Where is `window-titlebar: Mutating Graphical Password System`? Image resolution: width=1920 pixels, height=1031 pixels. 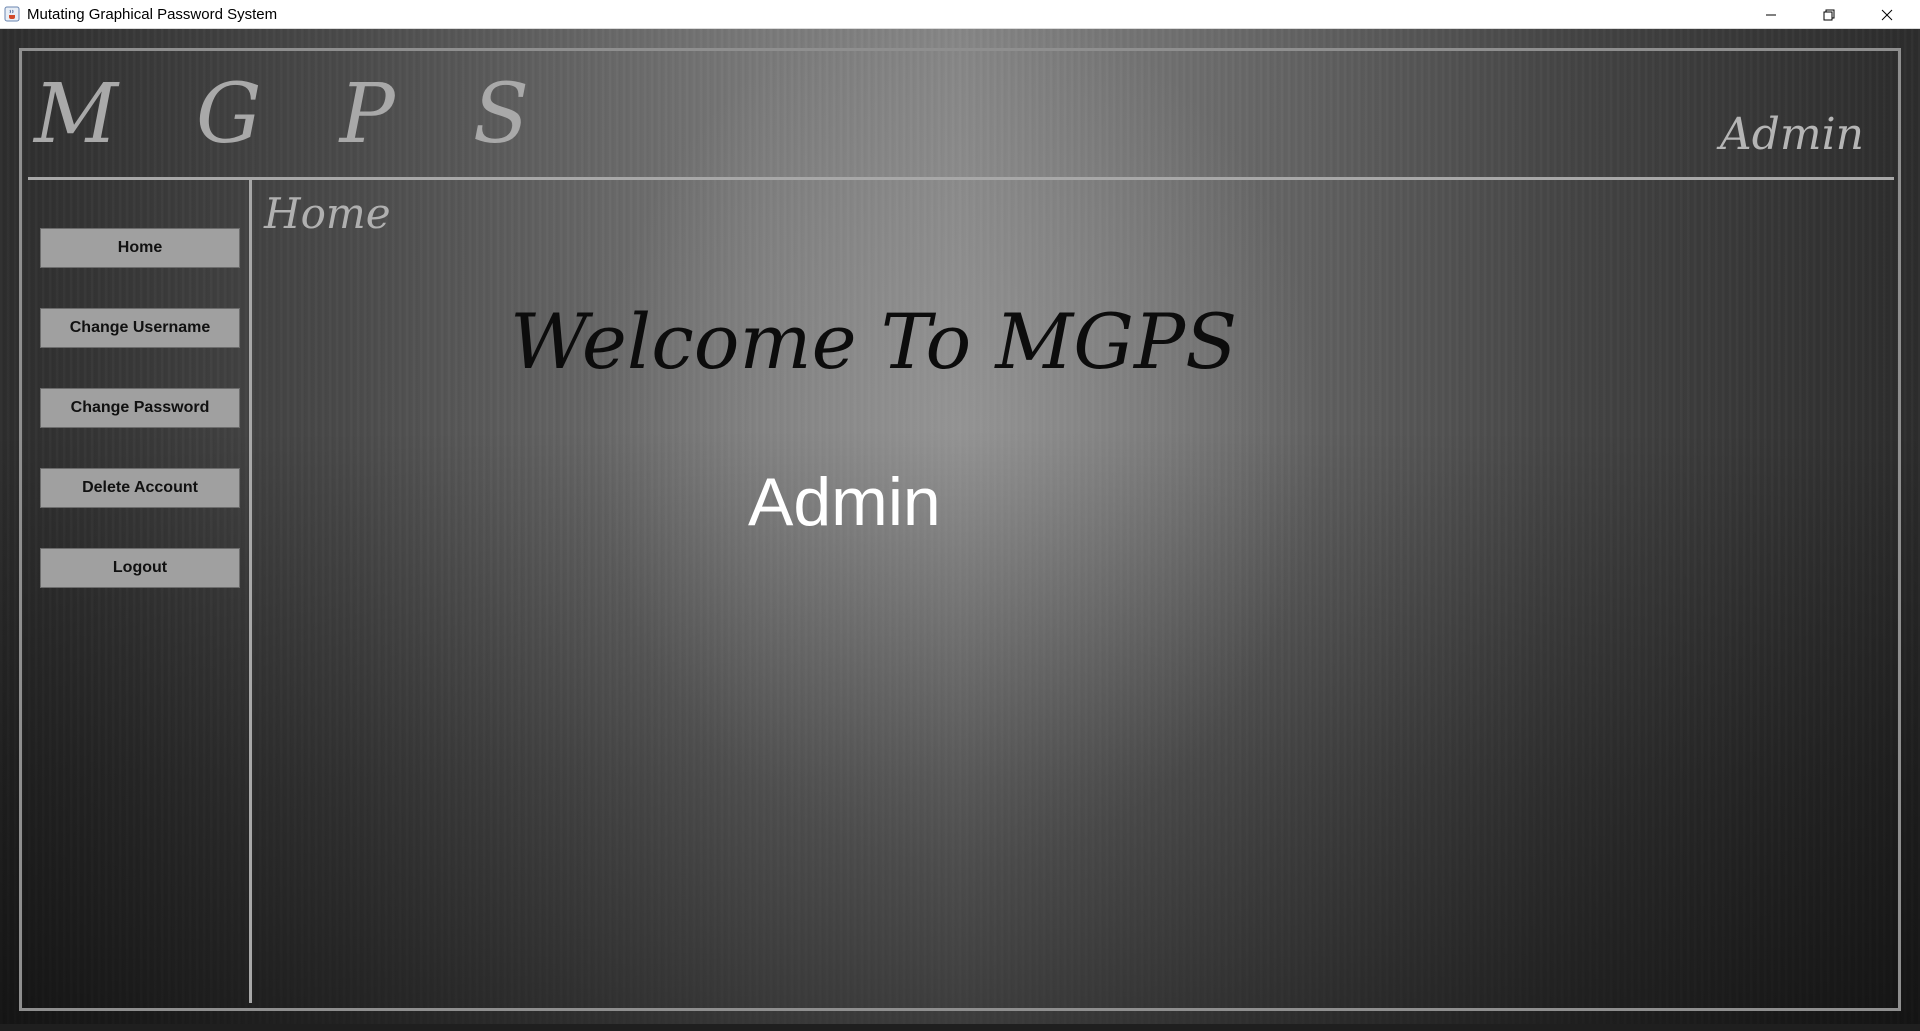
window-titlebar: Mutating Graphical Password System is located at coordinates (960, 14).